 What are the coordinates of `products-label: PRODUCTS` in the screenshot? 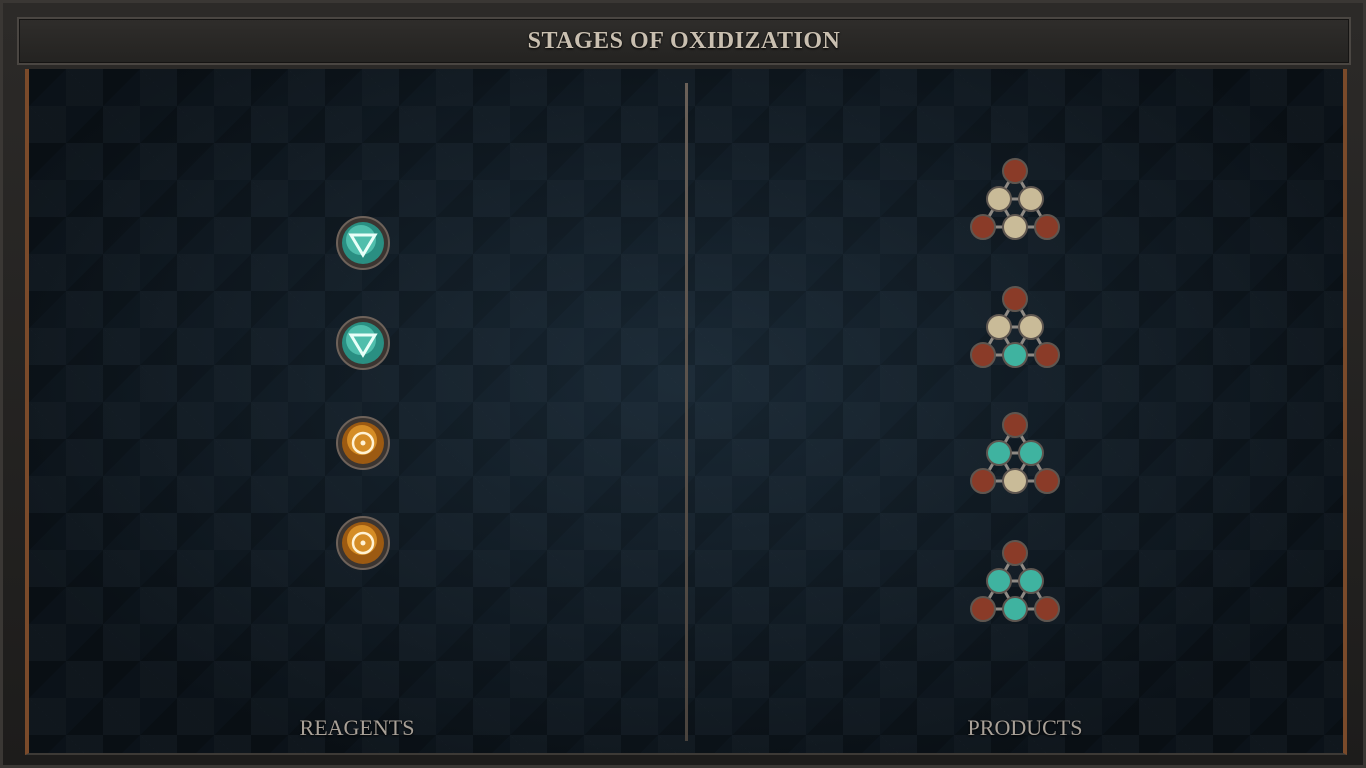 It's located at (1025, 727).